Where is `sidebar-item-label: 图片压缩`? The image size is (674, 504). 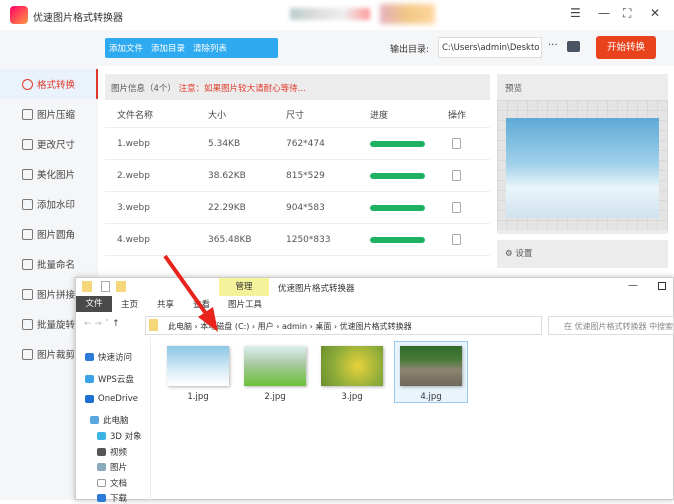
sidebar-item-label: 图片压缩 is located at coordinates (56, 115).